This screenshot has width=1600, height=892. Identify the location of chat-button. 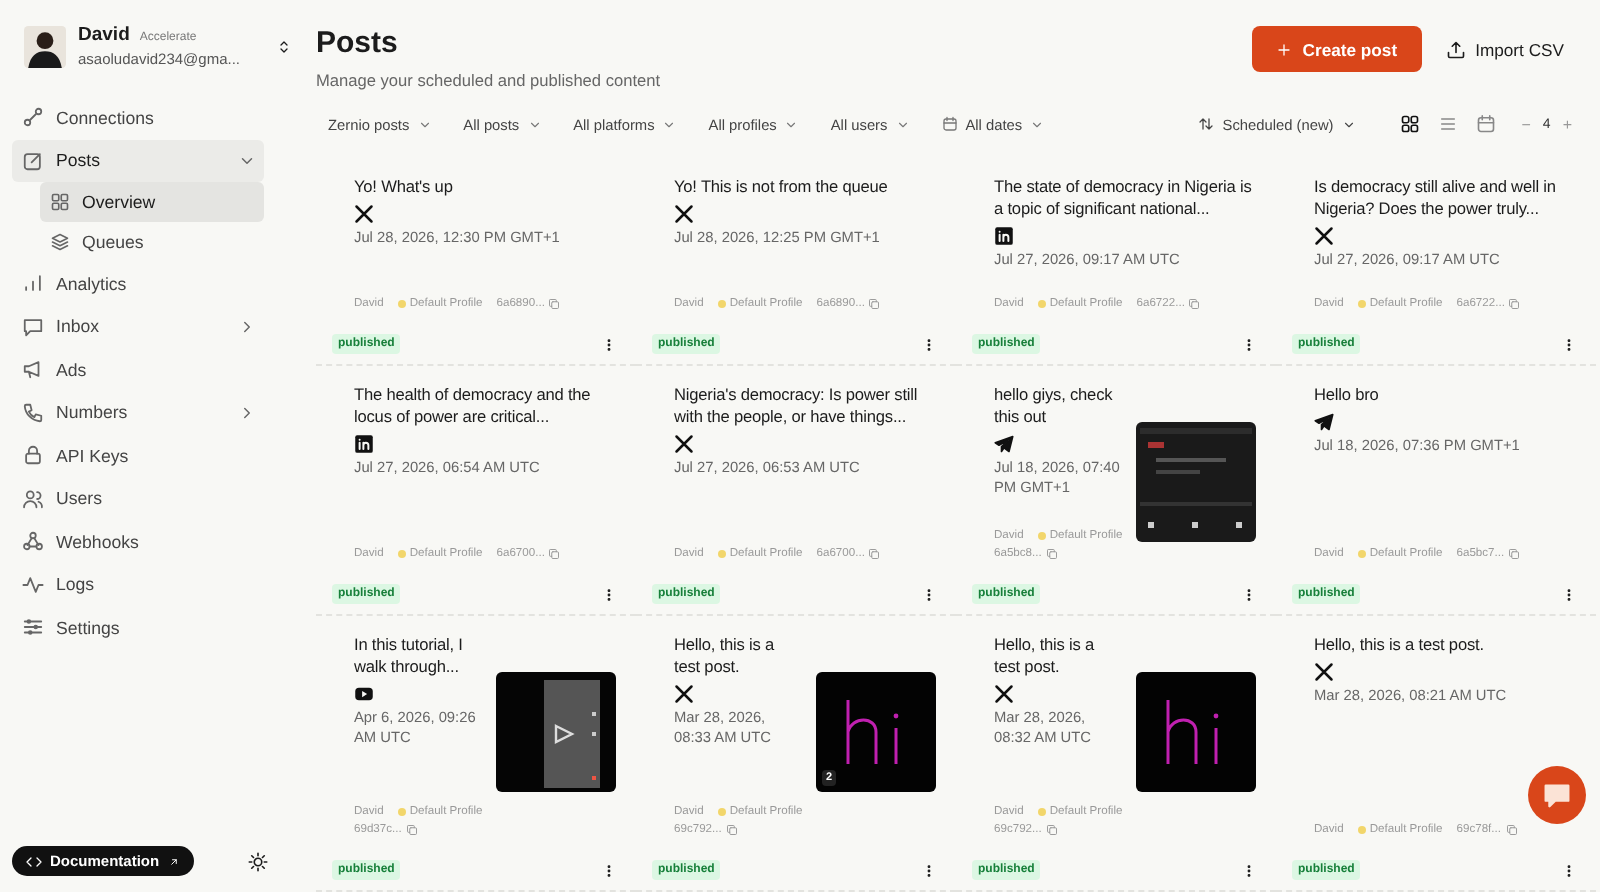
(1557, 795).